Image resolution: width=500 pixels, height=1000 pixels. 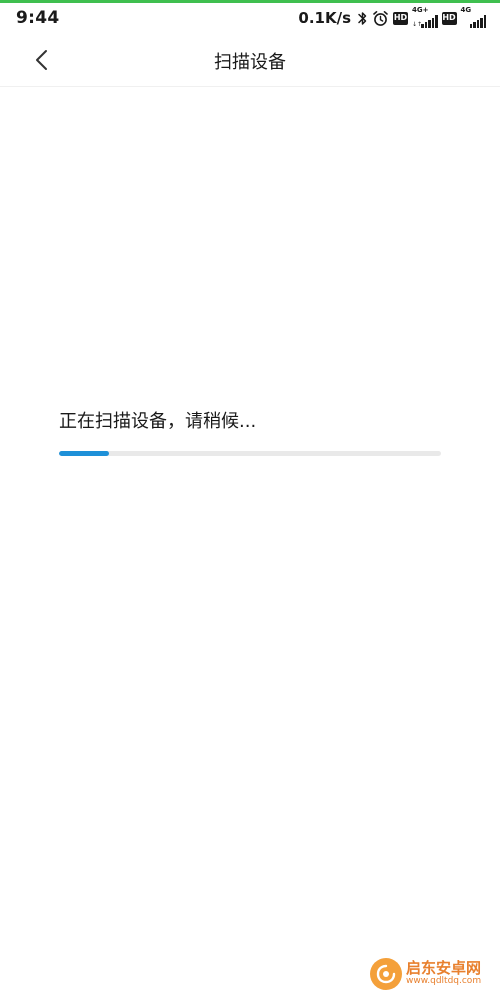 What do you see at coordinates (473, 17) in the screenshot?
I see `signal-4g-icon: 4G` at bounding box center [473, 17].